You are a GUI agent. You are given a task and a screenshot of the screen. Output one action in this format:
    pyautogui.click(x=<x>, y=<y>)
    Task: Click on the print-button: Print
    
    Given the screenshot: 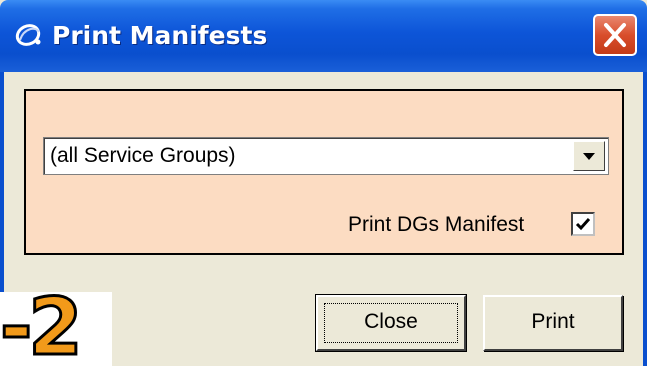 What is the action you would take?
    pyautogui.click(x=553, y=323)
    